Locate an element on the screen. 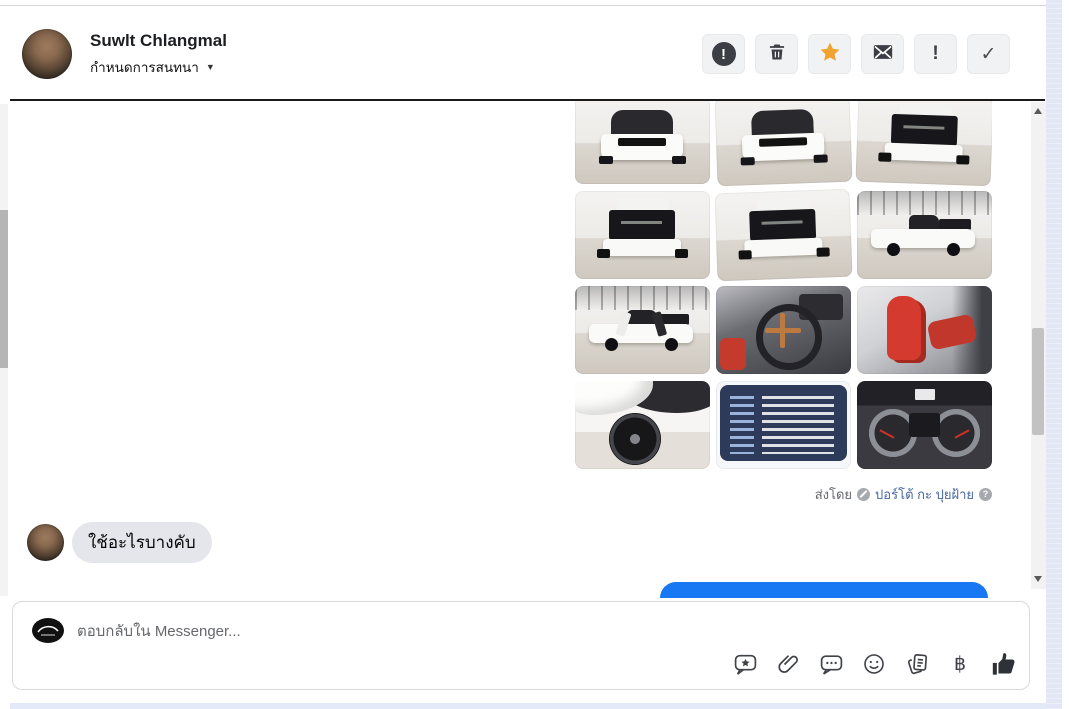 This screenshot has height=709, width=1069. composer-tools: ฿ is located at coordinates (874, 664).